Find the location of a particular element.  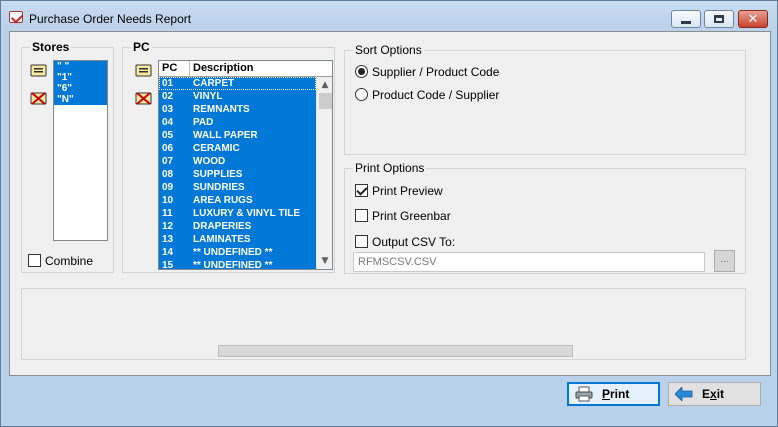

app-icon is located at coordinates (16, 17).